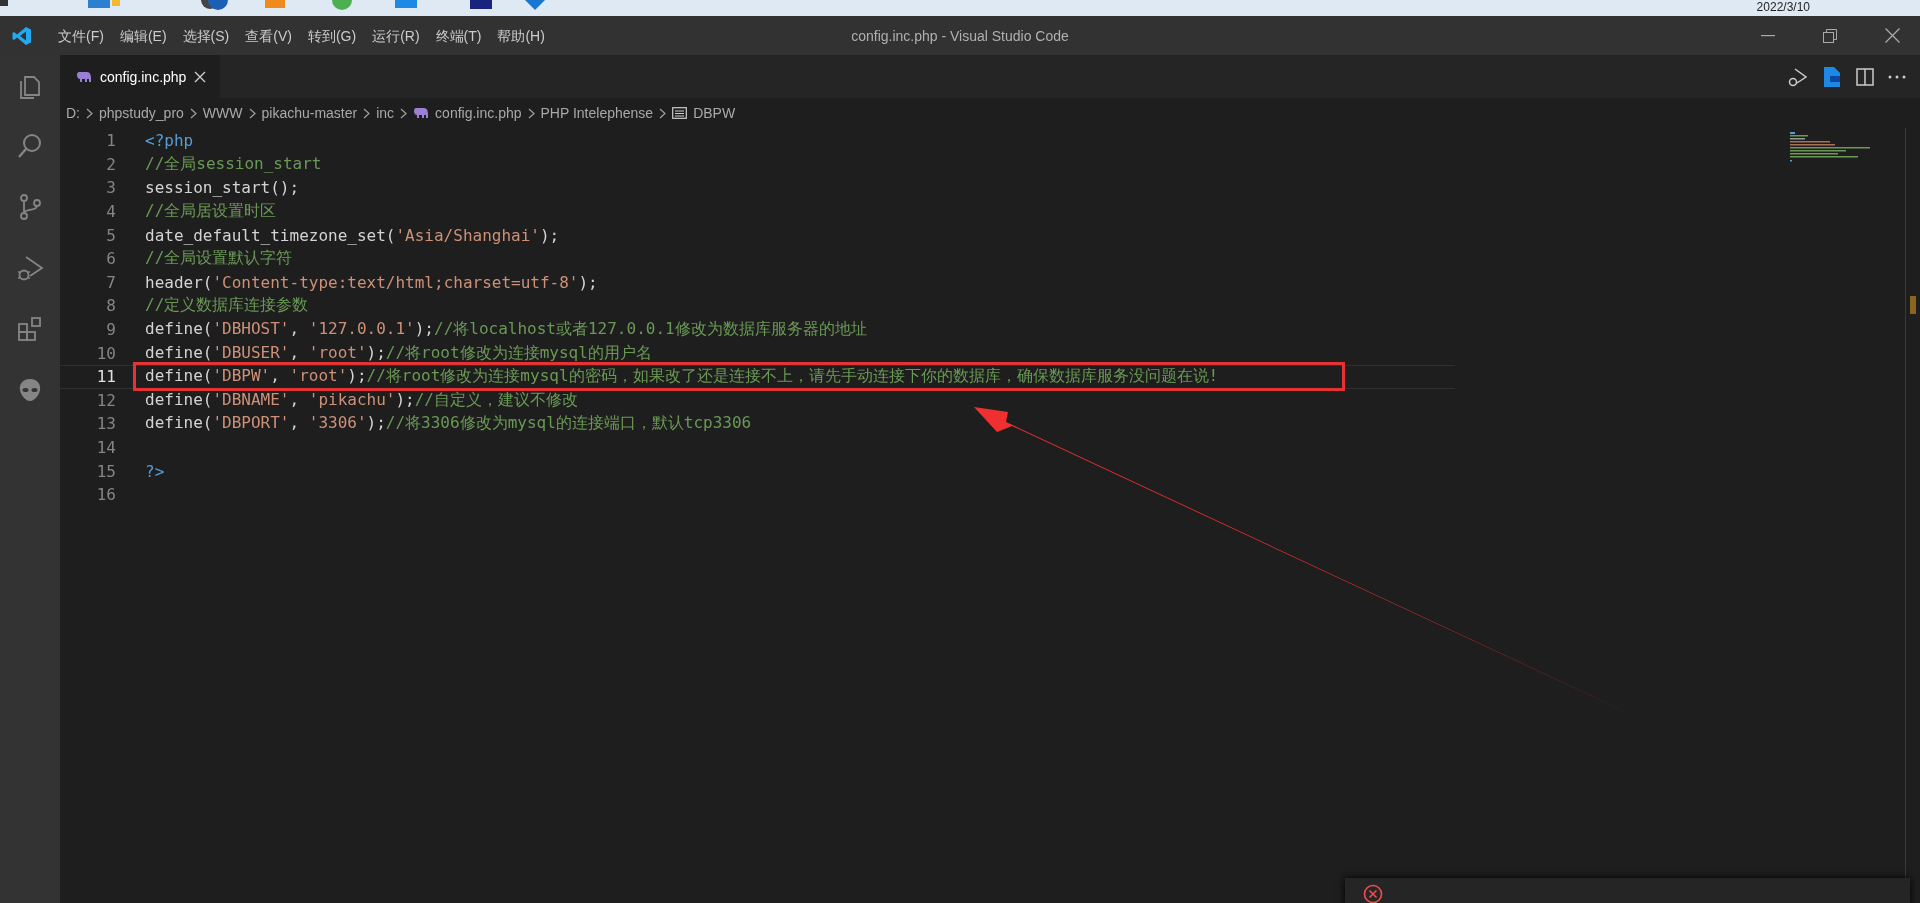 Image resolution: width=1920 pixels, height=903 pixels. What do you see at coordinates (222, 113) in the screenshot?
I see `breadcrumb-item: WWW` at bounding box center [222, 113].